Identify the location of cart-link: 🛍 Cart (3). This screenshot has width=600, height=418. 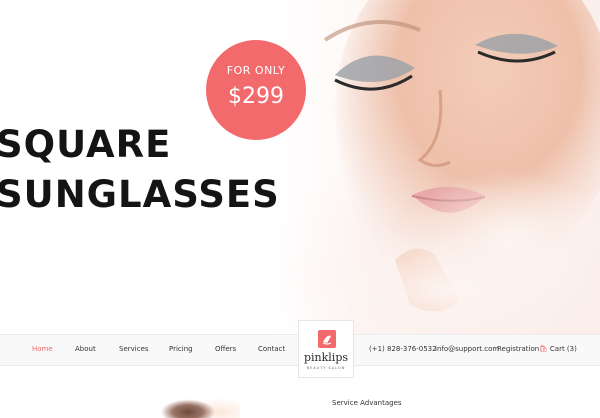
(558, 349).